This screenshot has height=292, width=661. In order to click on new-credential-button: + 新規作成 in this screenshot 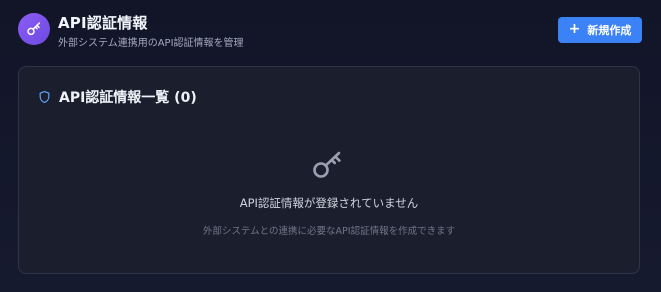, I will do `click(600, 30)`.